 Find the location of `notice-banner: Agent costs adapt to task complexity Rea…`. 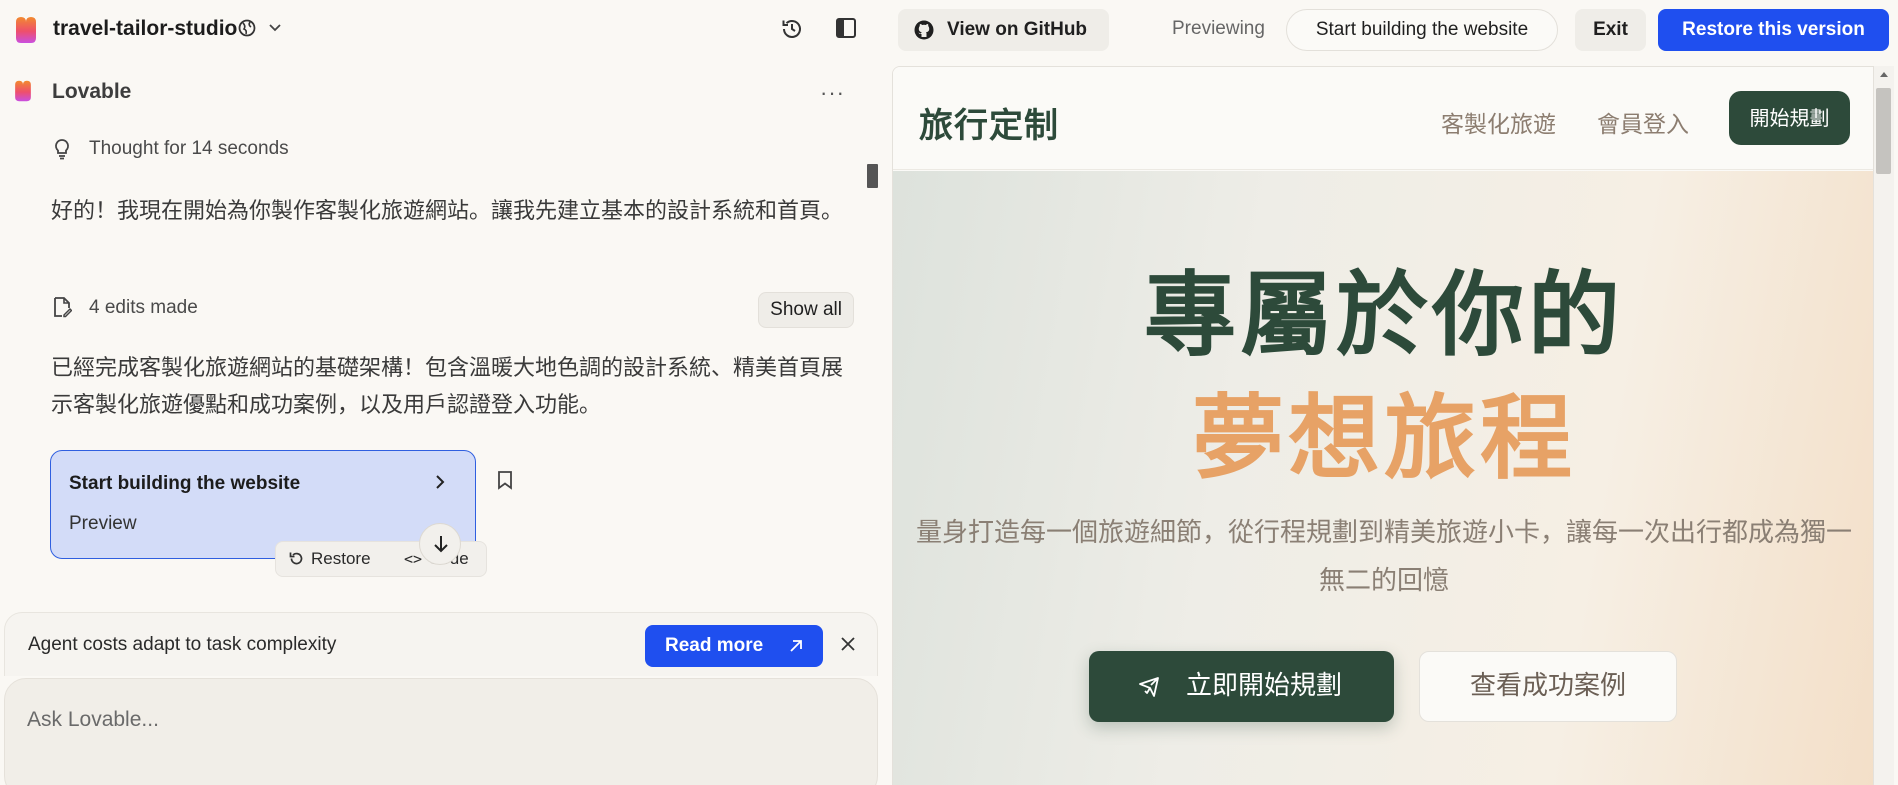

notice-banner: Agent costs adapt to task complexity Rea… is located at coordinates (441, 644).